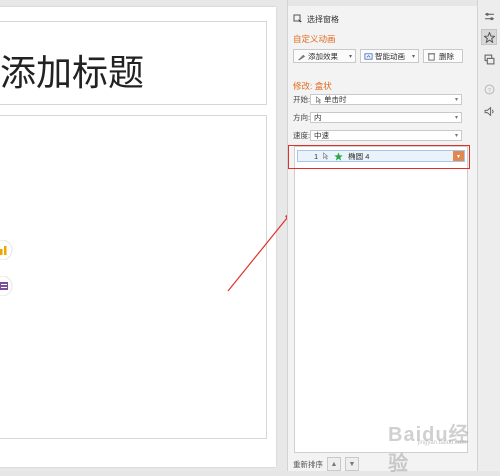 The width and height of the screenshot is (500, 476). What do you see at coordinates (326, 464) in the screenshot?
I see `reorder-row: 重新排序 ▲ ▼` at bounding box center [326, 464].